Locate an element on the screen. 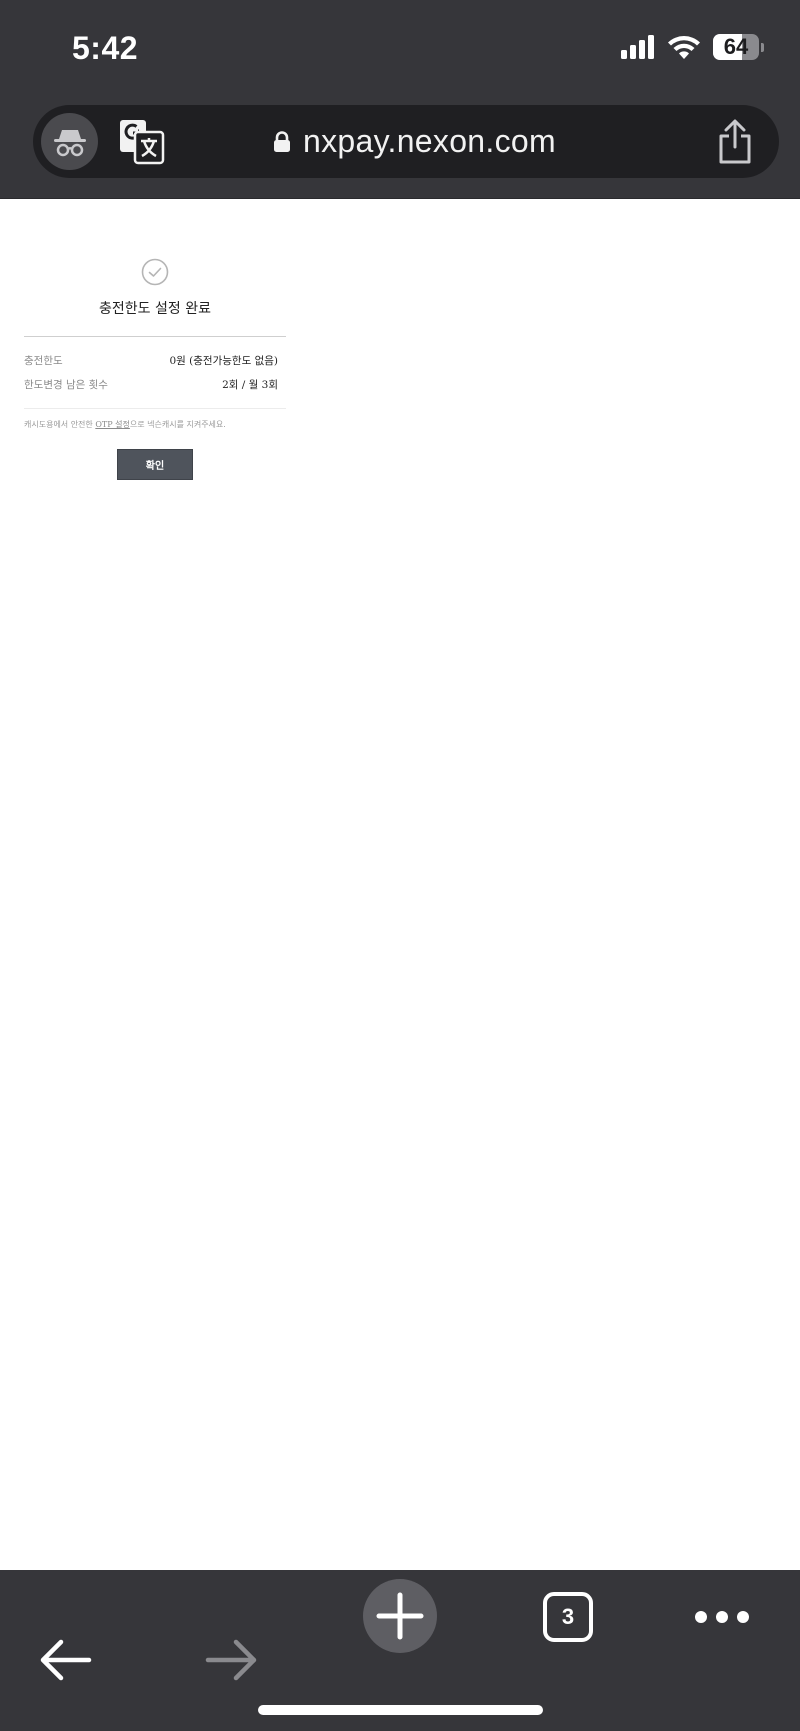 The width and height of the screenshot is (800, 1731). page-title: 충전한도 설정 완료 is located at coordinates (155, 309).